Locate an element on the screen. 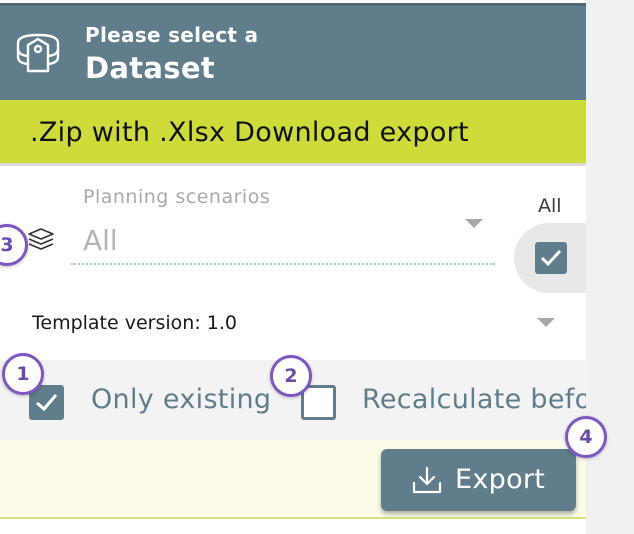 Image resolution: width=634 pixels, height=534 pixels. header-title: Dataset is located at coordinates (150, 68).